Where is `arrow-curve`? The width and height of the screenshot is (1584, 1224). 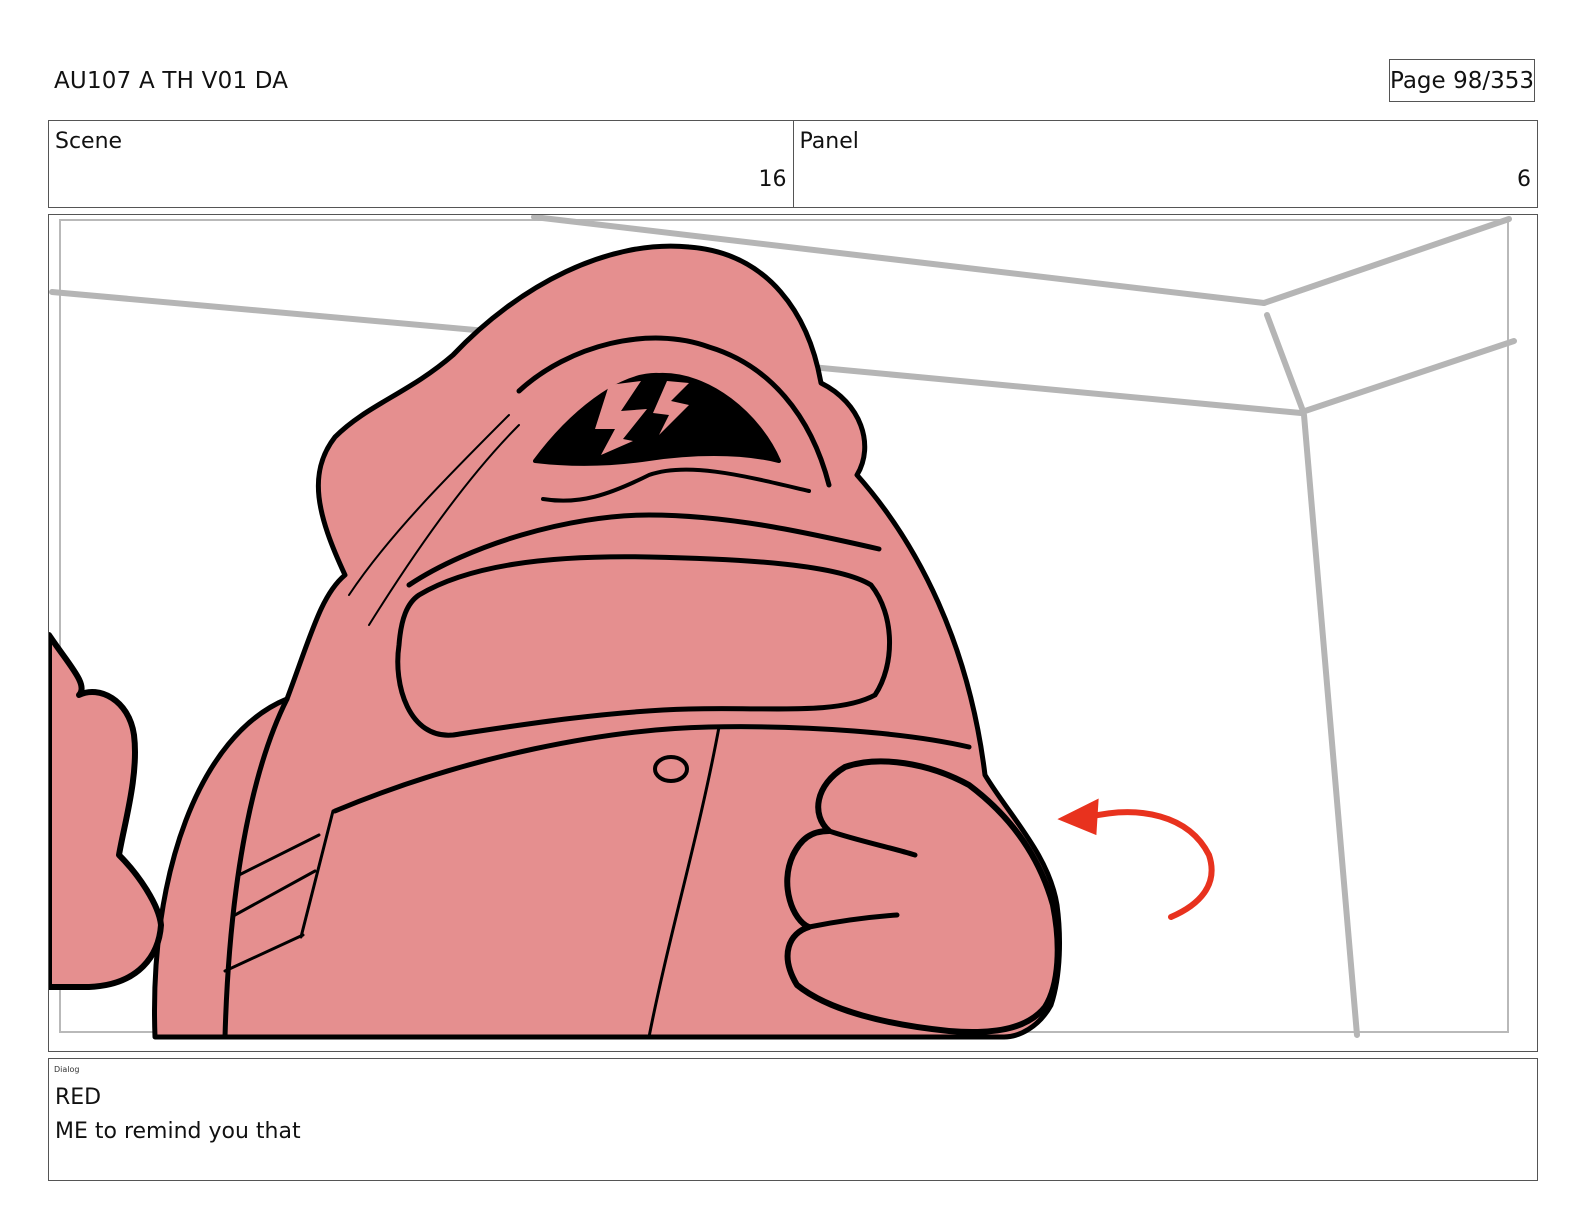 arrow-curve is located at coordinates (1150, 864).